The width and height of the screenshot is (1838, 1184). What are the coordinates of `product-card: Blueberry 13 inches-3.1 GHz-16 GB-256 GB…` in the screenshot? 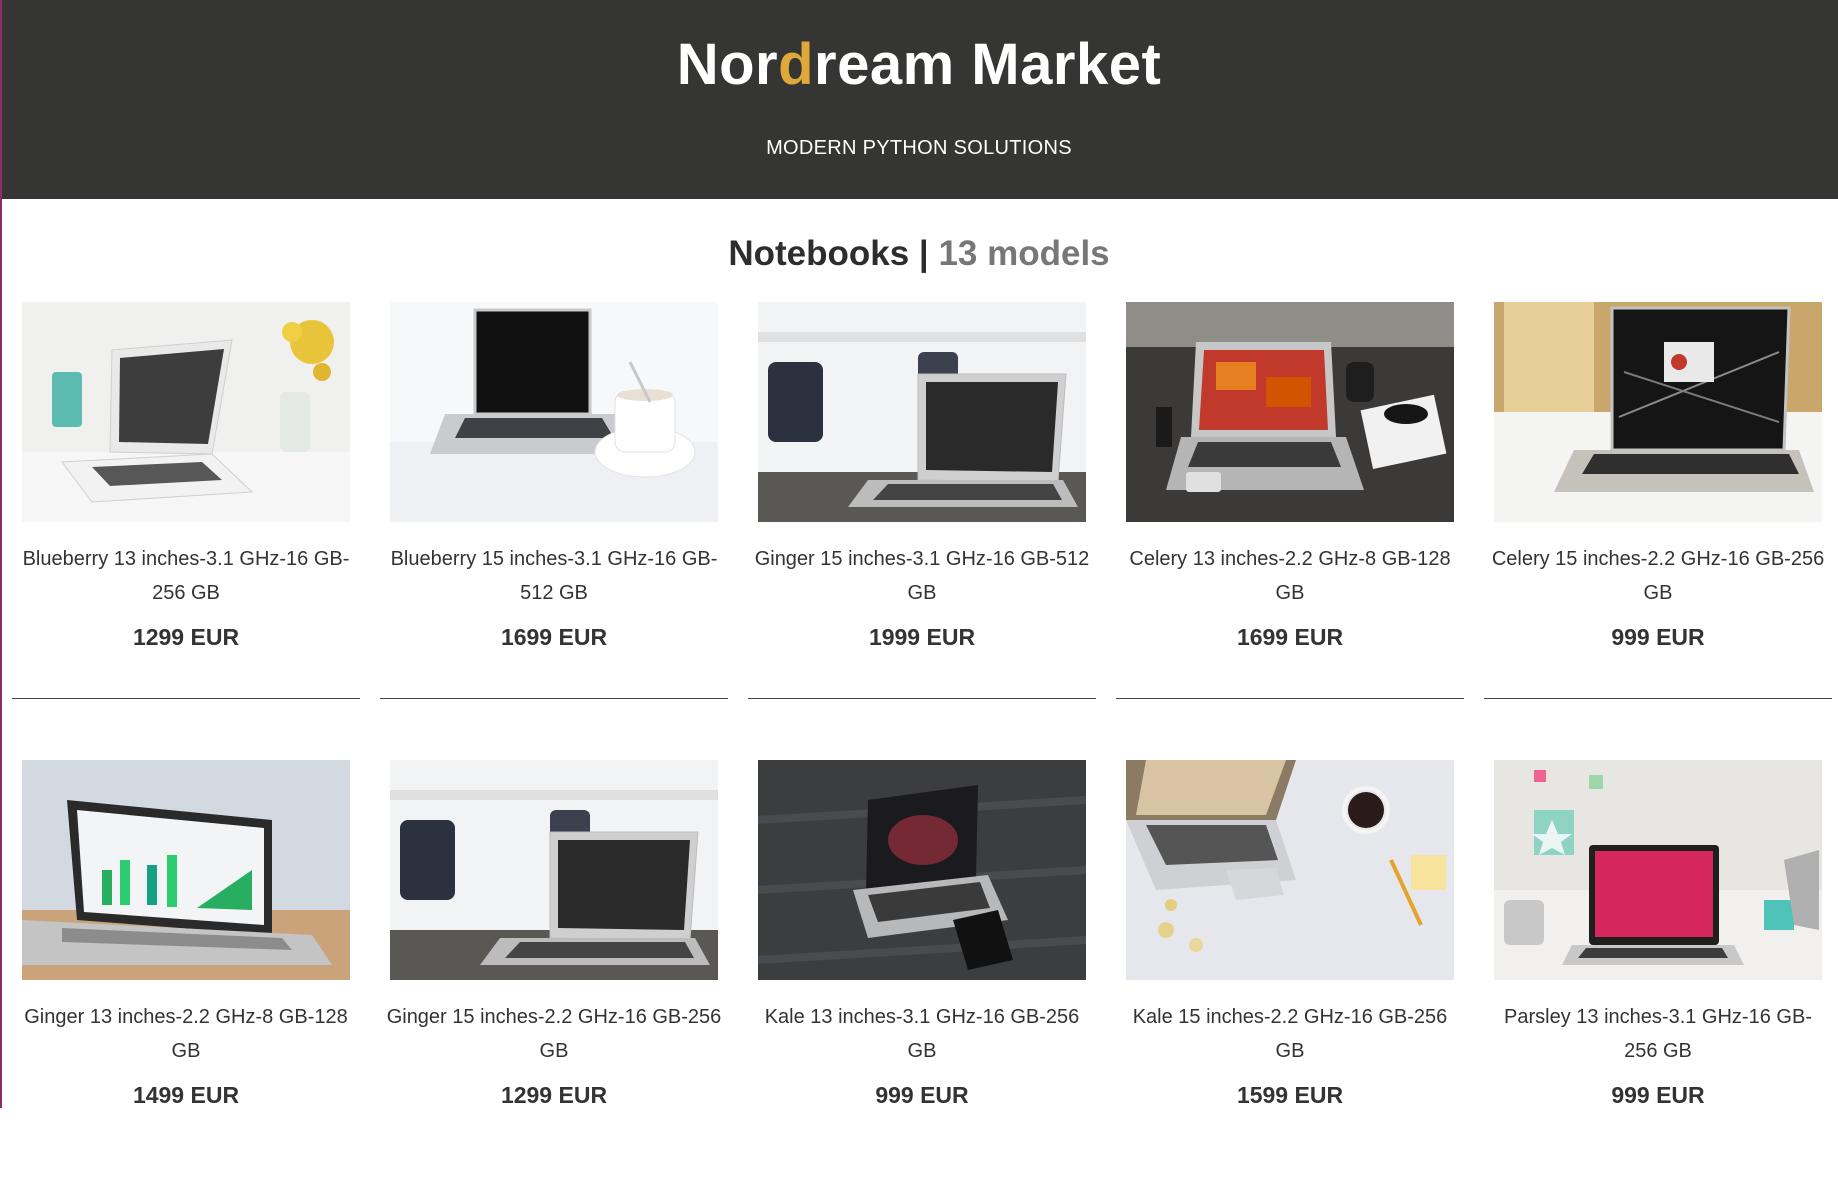 It's located at (186, 498).